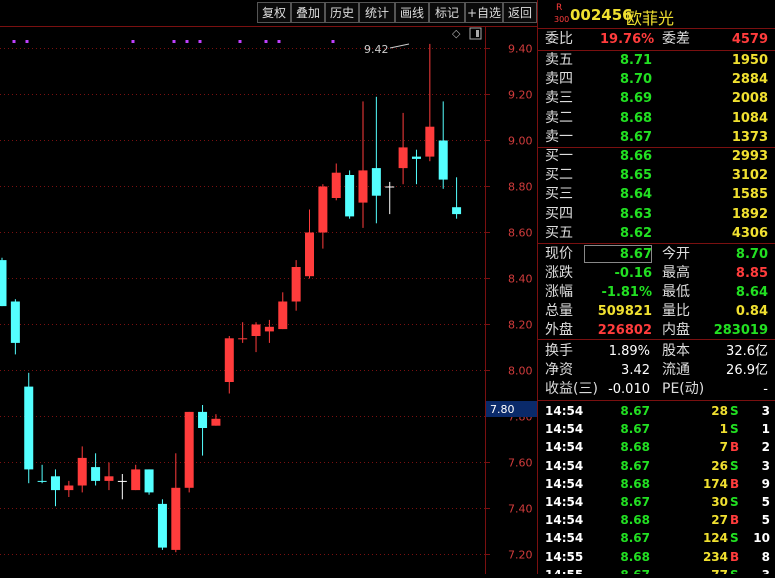 Image resolution: width=775 pixels, height=578 pixels. I want to click on fund-label-left: 净资, so click(559, 370).